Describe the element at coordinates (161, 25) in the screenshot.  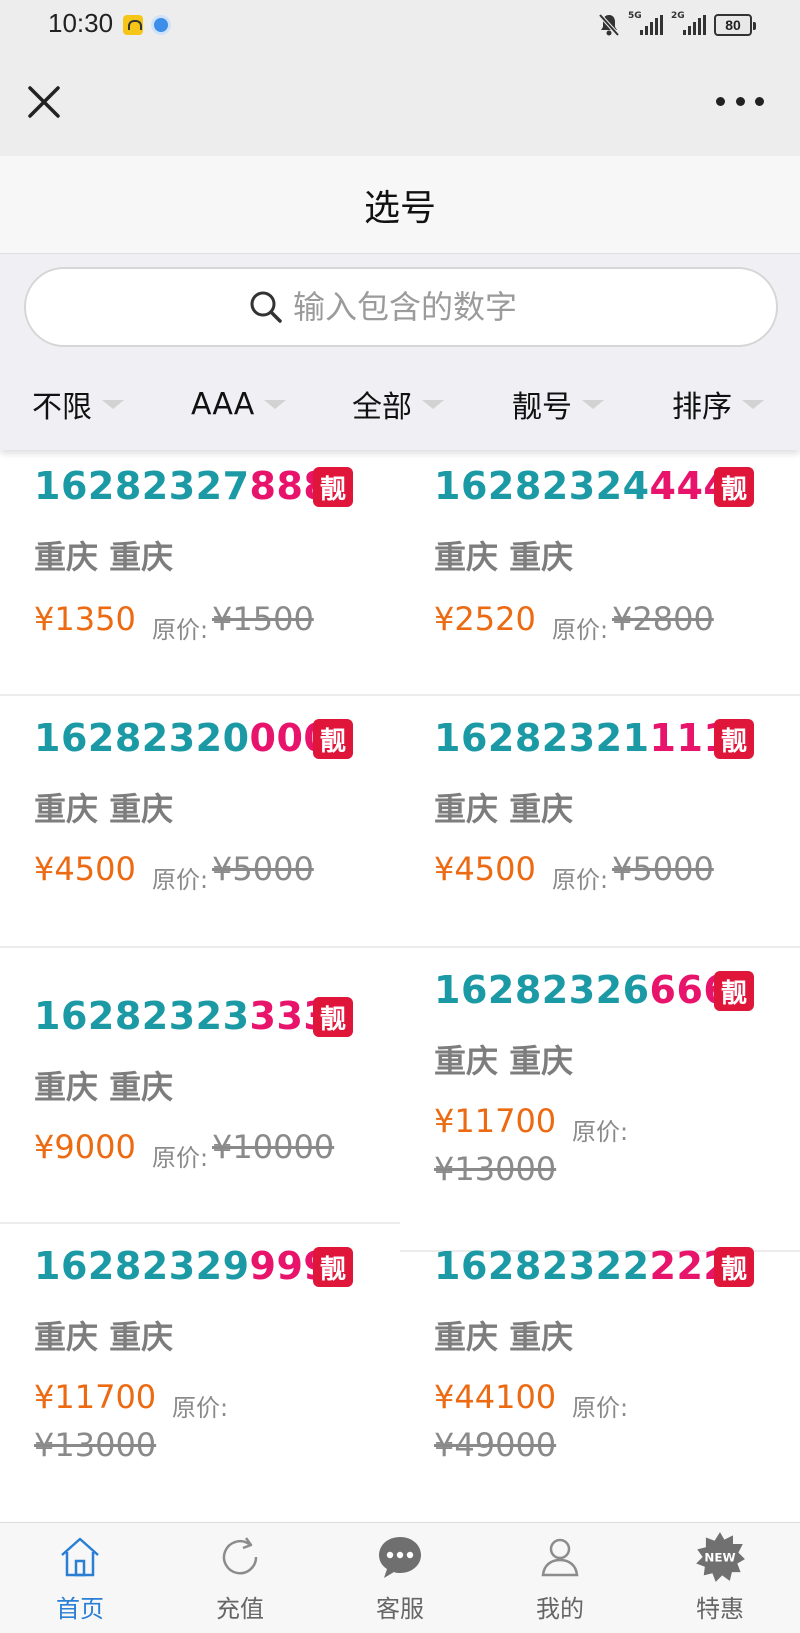
I see `notification-browser-icon` at that location.